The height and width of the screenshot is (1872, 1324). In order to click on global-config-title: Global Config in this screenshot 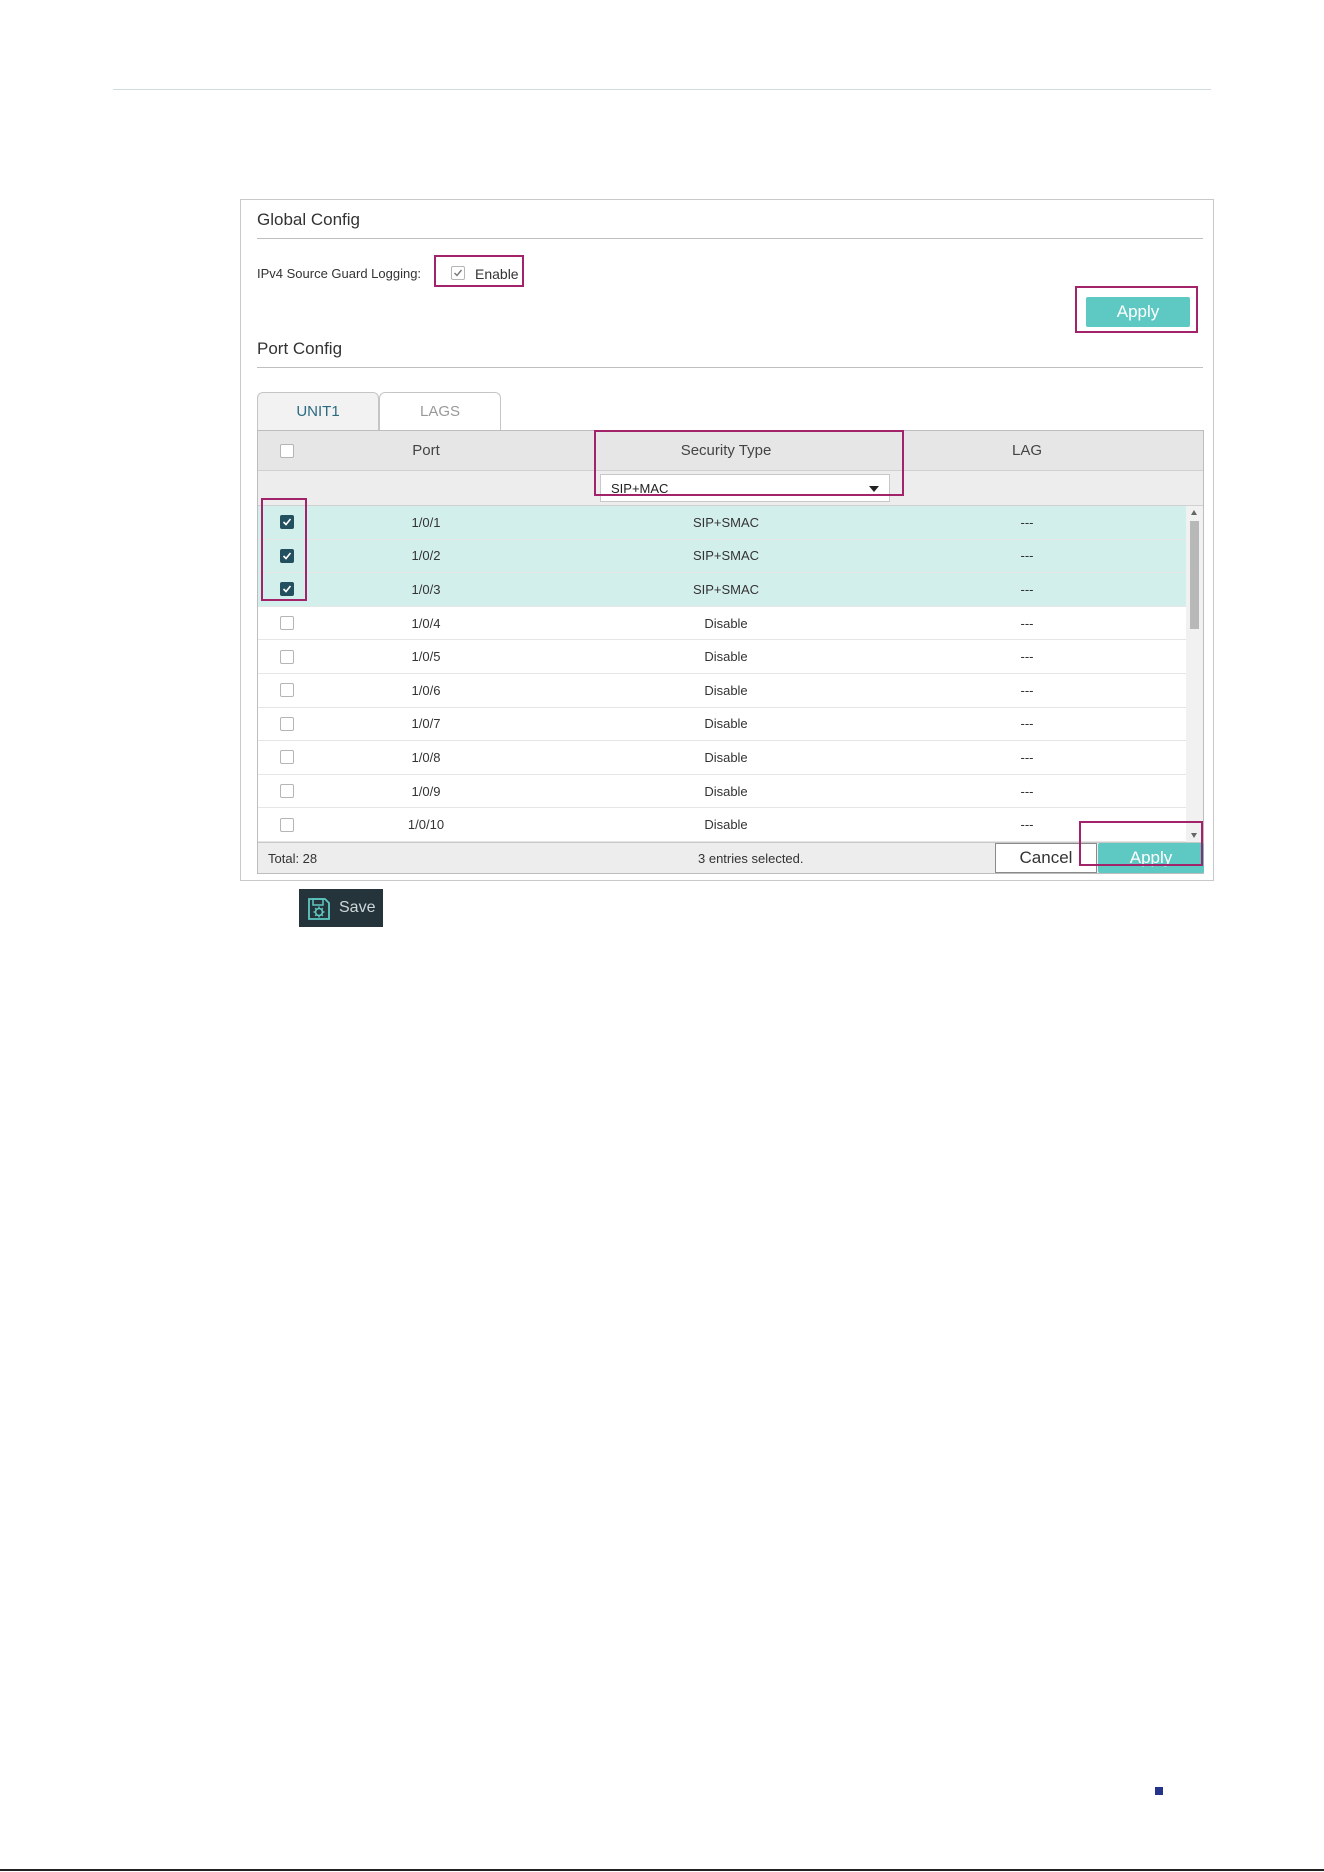, I will do `click(309, 219)`.